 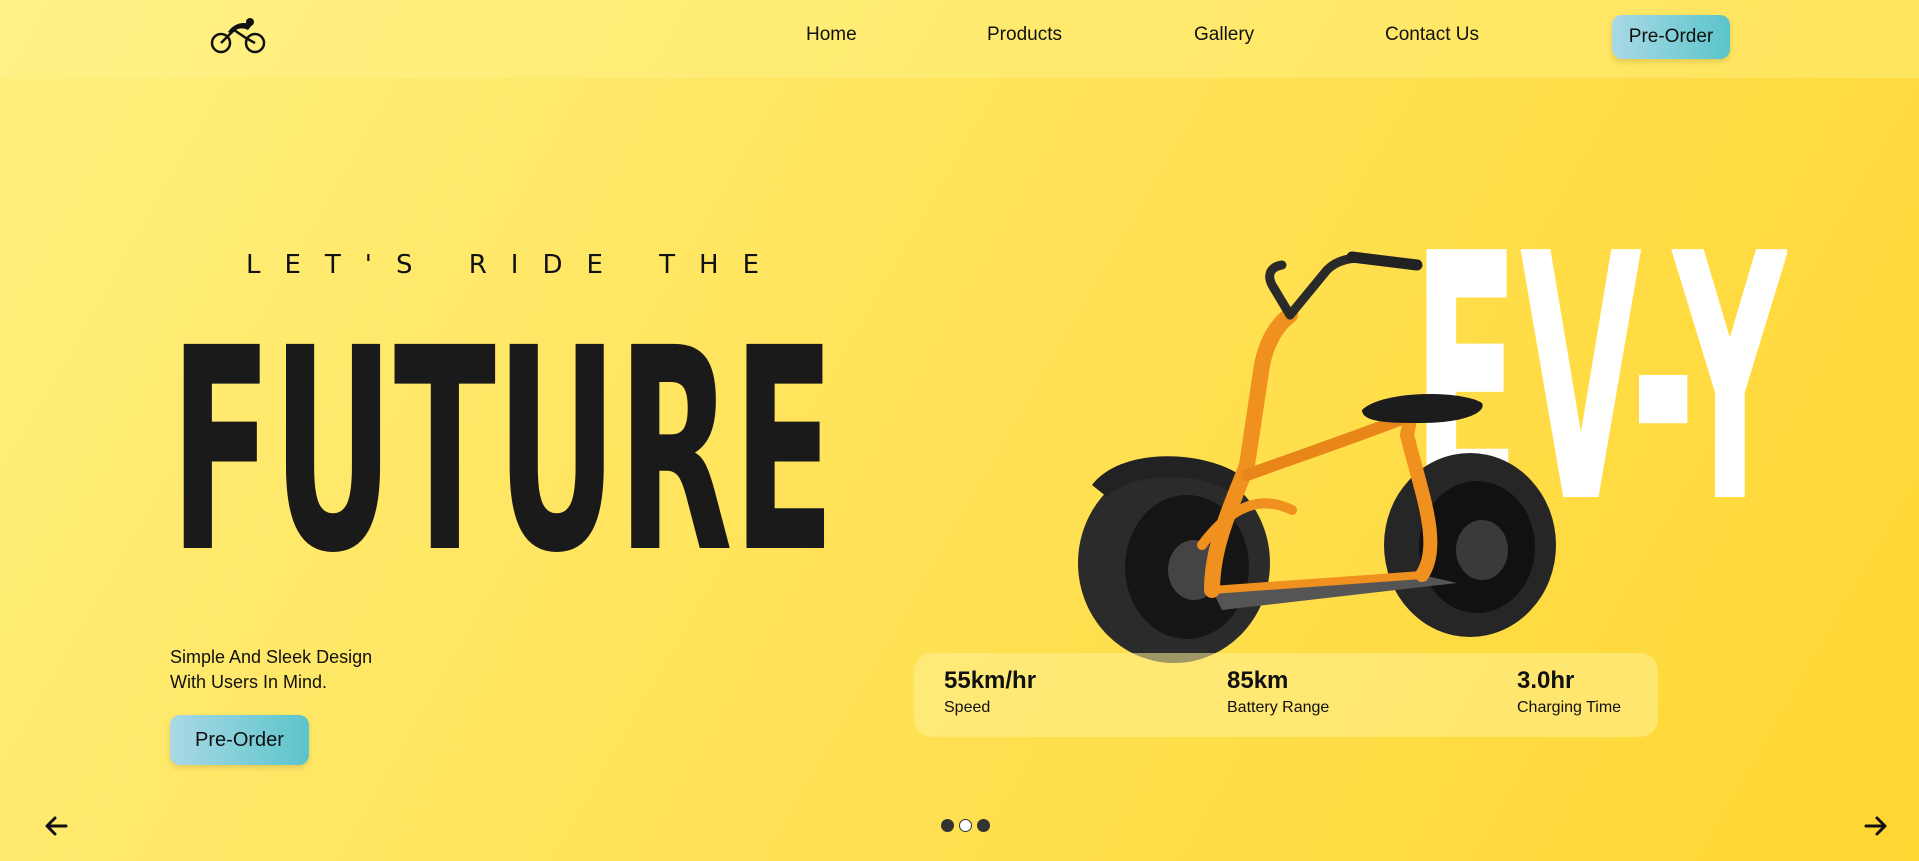 What do you see at coordinates (967, 707) in the screenshot?
I see `stat-label: Speed` at bounding box center [967, 707].